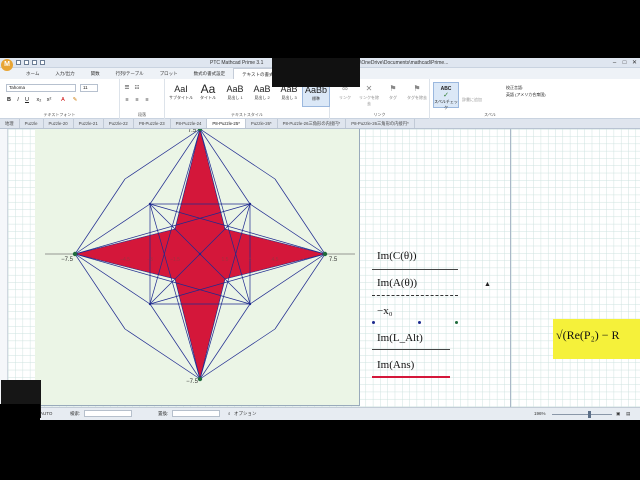 This screenshot has width=640, height=480. I want to click on maximize-icon: □, so click(624, 63).